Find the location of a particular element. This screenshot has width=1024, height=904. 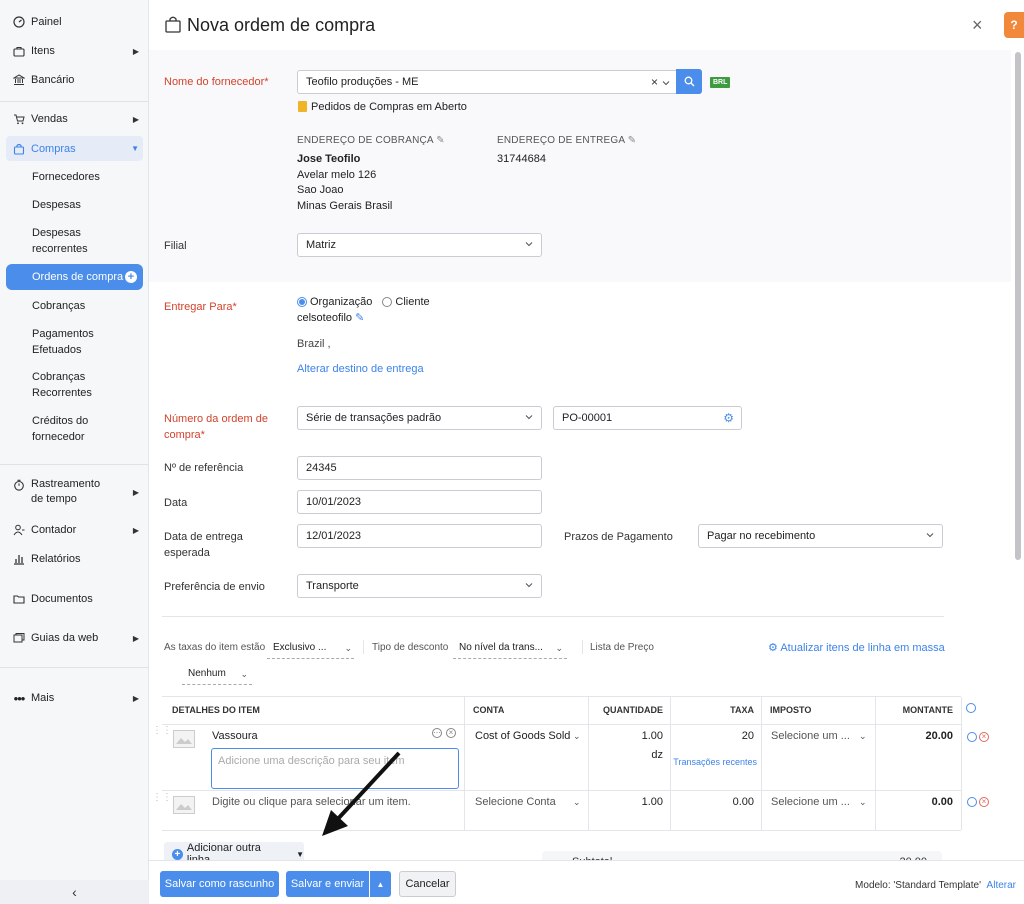

save-draft-button: Salvar como rascunho is located at coordinates (219, 884).